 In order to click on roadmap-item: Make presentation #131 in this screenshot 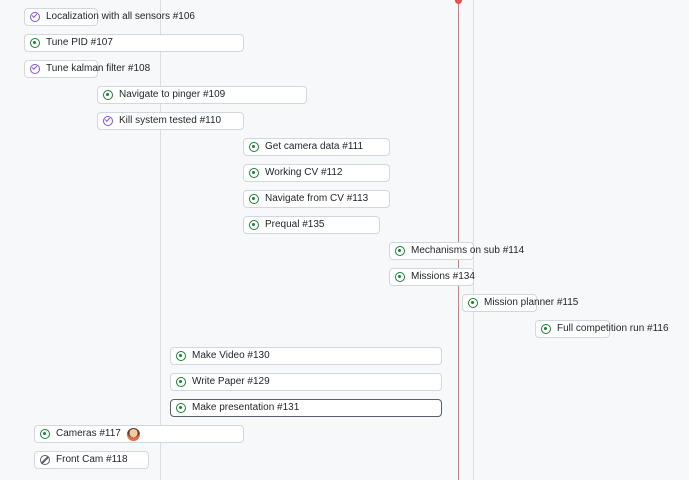, I will do `click(237, 408)`.